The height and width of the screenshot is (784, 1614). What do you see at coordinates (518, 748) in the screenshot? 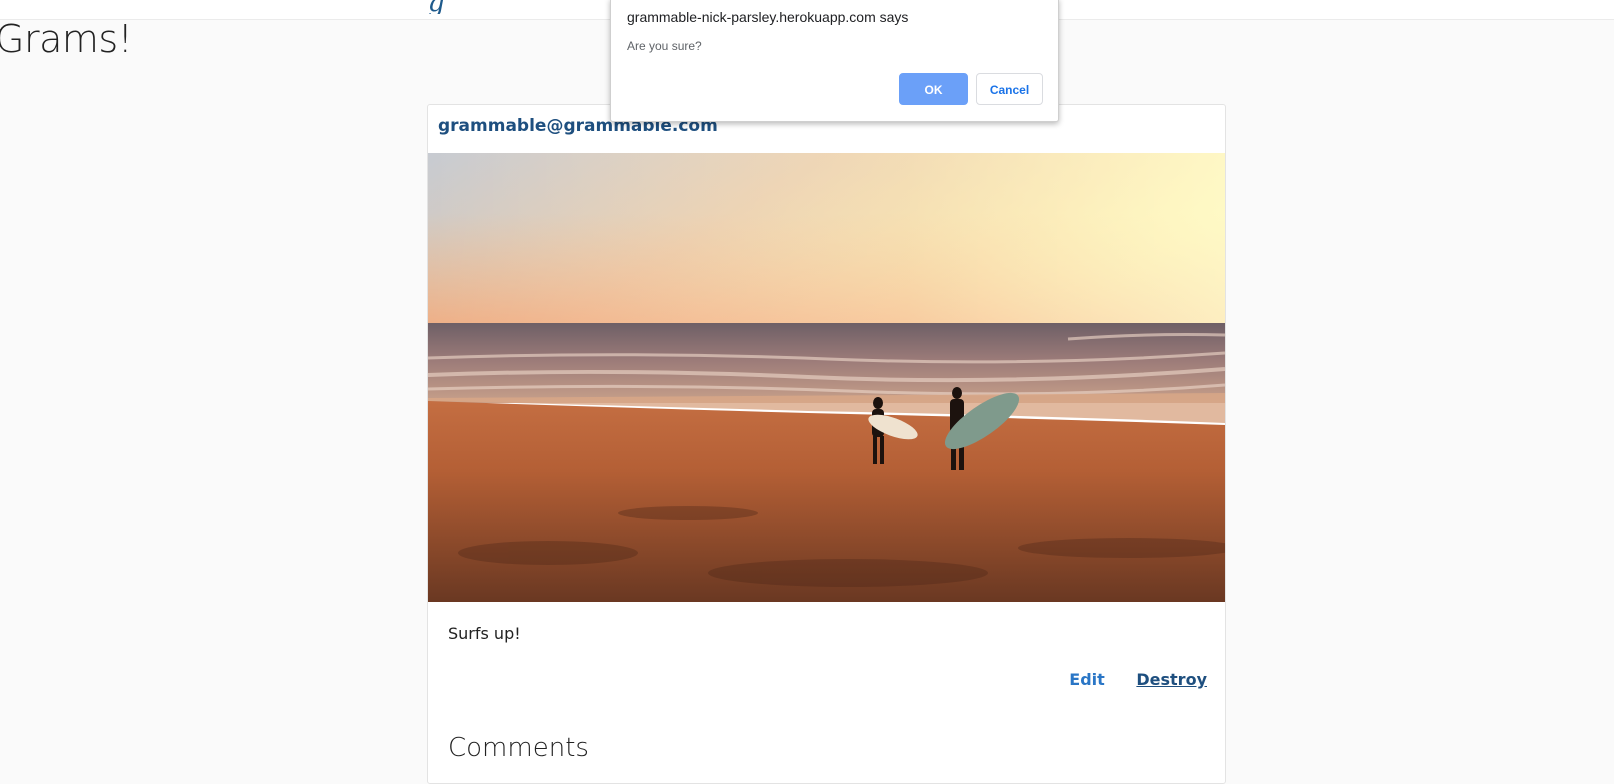
I see `comments-heading: Comments` at bounding box center [518, 748].